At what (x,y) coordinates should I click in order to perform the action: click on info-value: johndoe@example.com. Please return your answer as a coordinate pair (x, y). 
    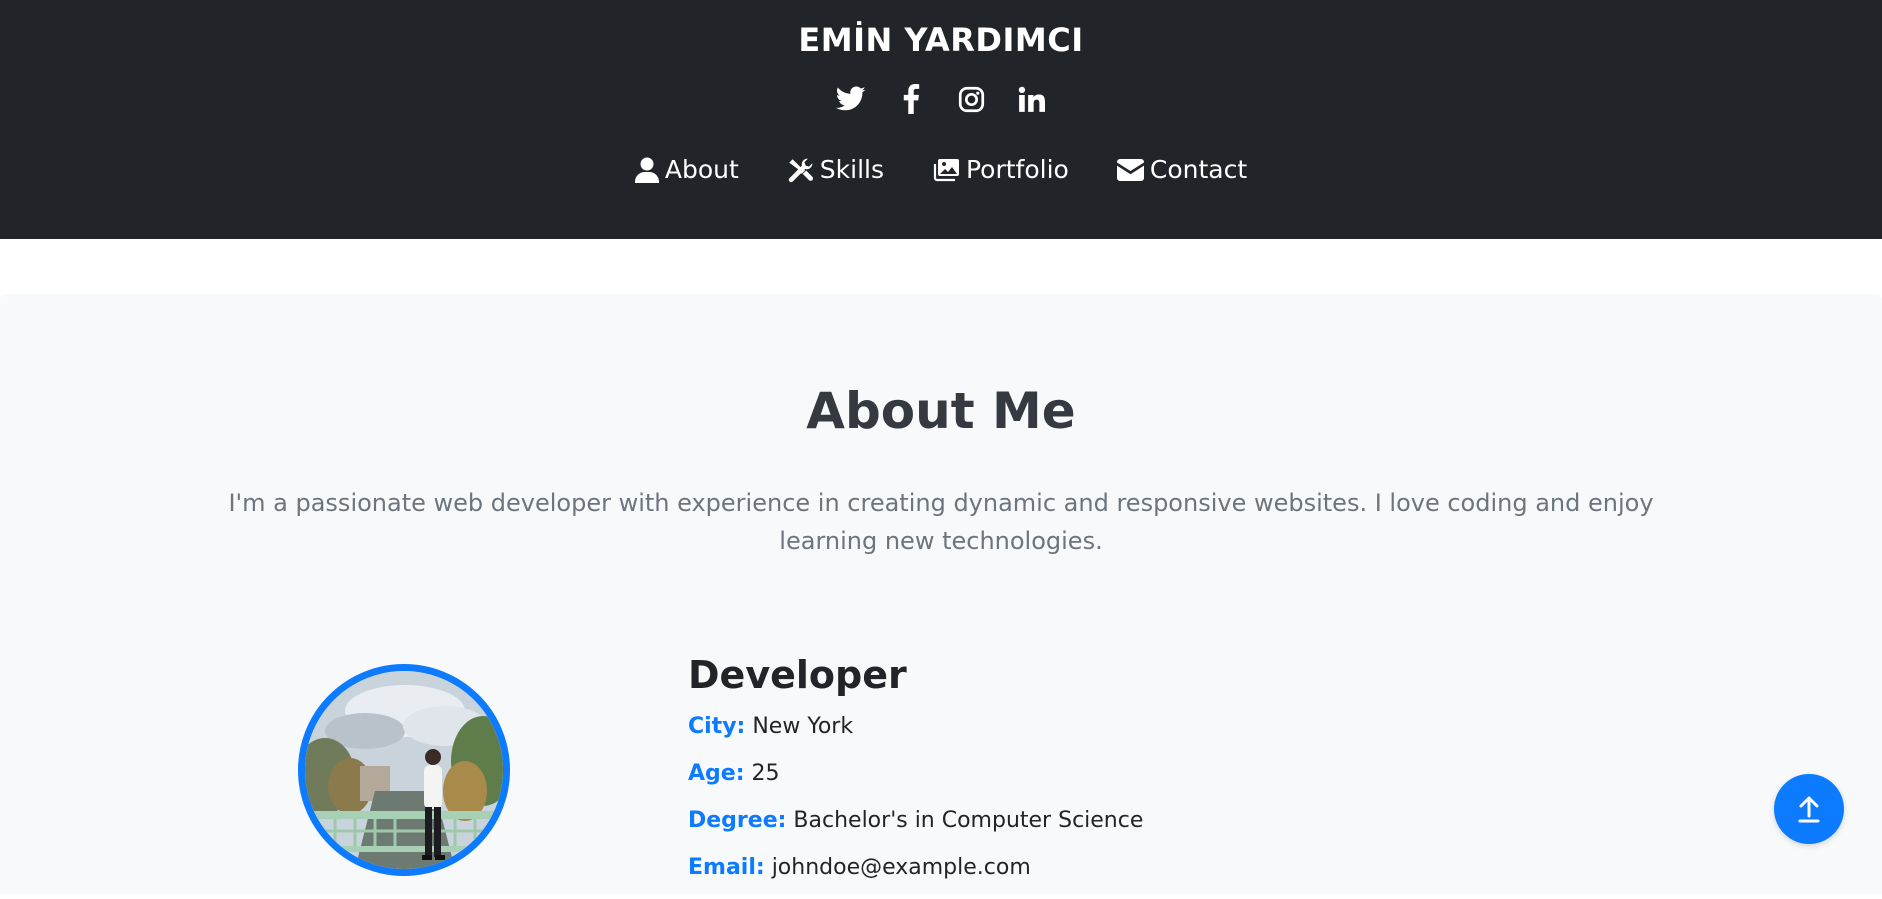
    Looking at the image, I should click on (901, 867).